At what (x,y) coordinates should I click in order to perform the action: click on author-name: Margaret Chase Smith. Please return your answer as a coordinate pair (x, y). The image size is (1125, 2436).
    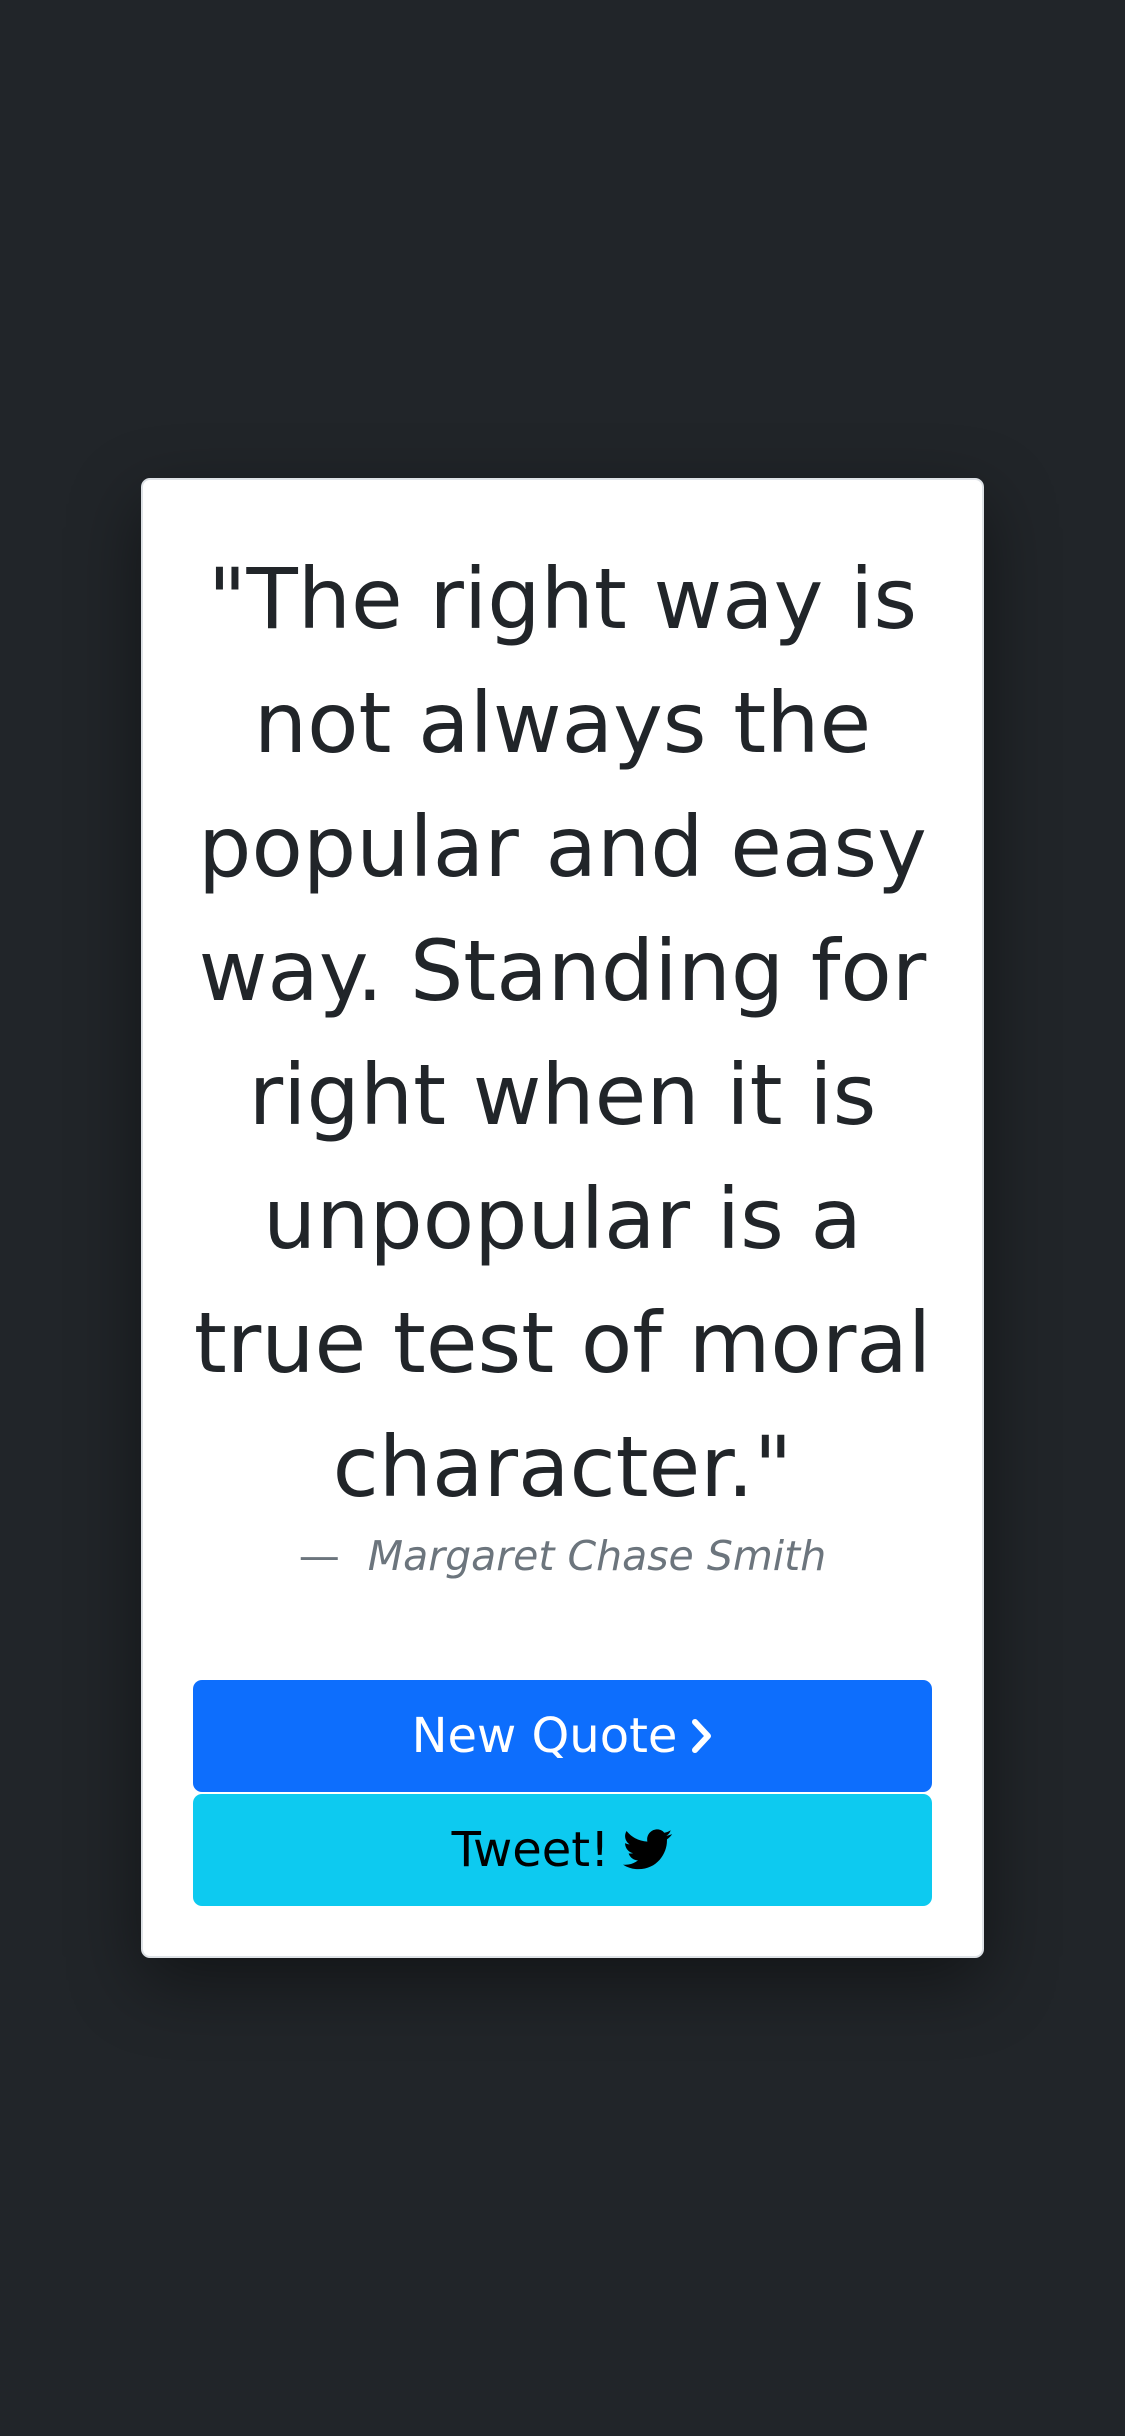
    Looking at the image, I should click on (597, 1556).